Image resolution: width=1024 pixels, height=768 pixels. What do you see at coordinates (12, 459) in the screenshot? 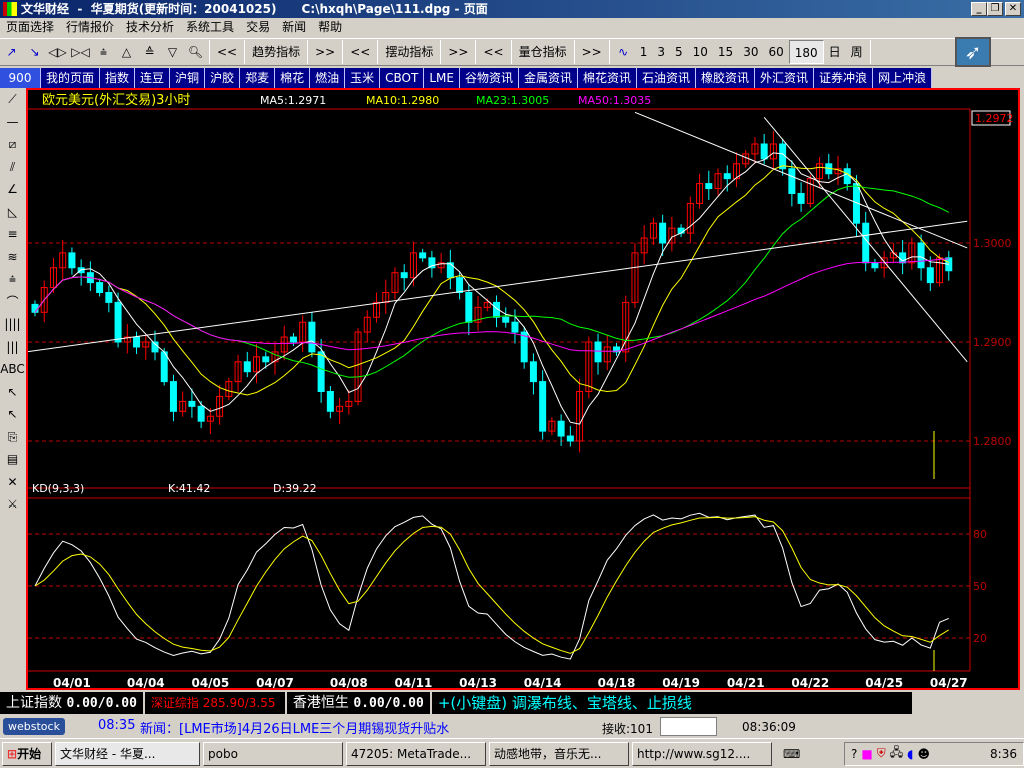
I see `drawing-tool-icon-16: ▤` at bounding box center [12, 459].